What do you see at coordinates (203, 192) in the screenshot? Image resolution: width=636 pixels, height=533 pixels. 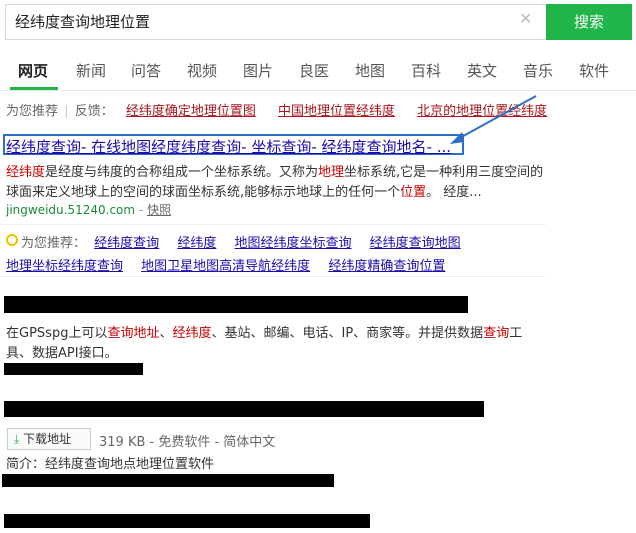 I see `snippet-text: 球面来定义地球上的空间的球面坐标系统,能够标示地球上的任何一个` at bounding box center [203, 192].